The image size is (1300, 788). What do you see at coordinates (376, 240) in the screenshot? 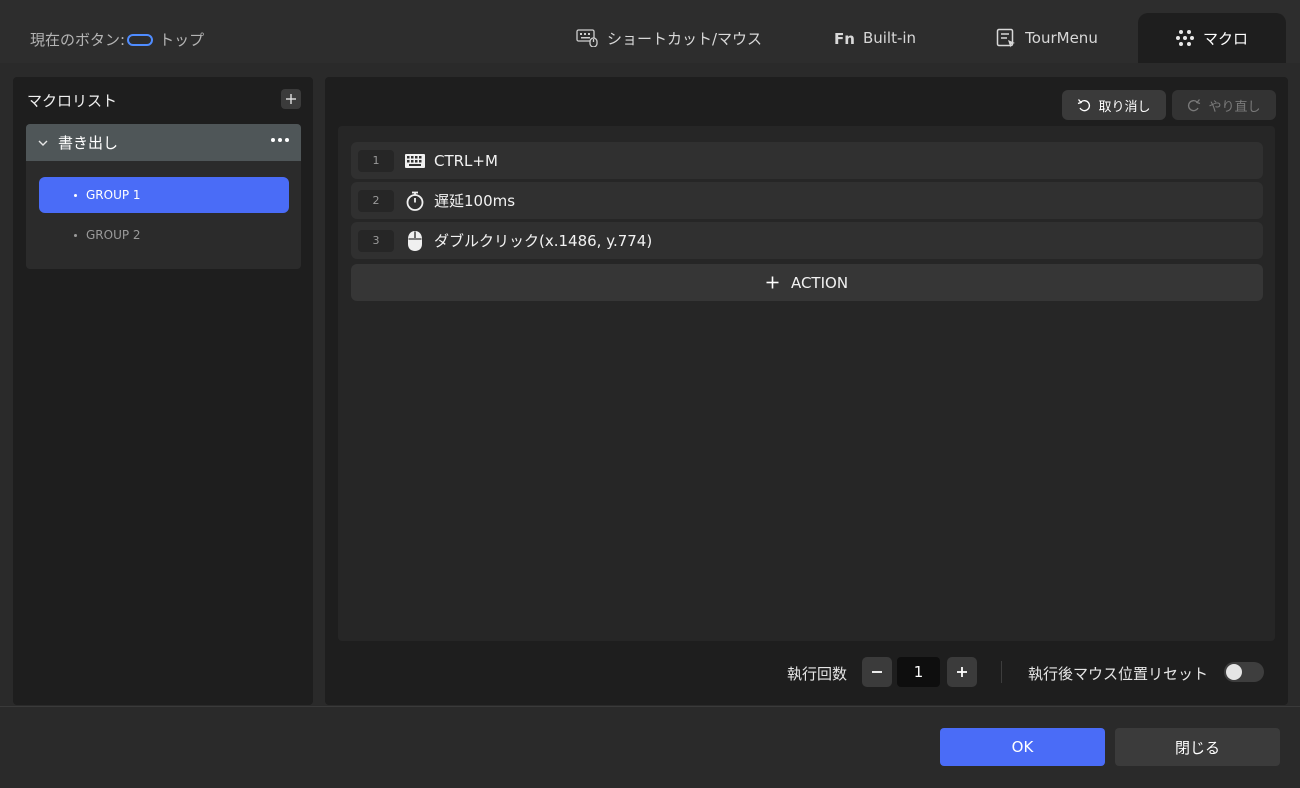
I see `action-index: 3` at bounding box center [376, 240].